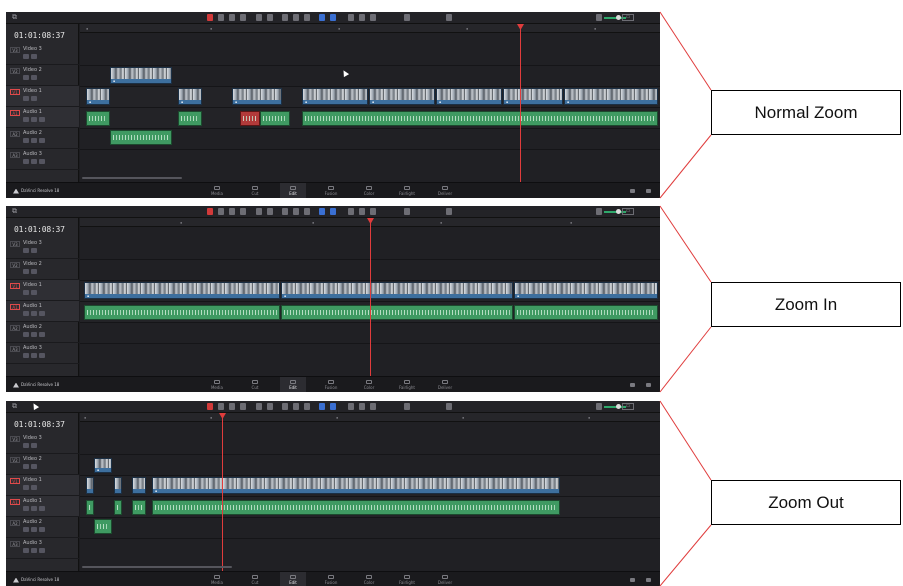  I want to click on blade-icon, so click(232, 211).